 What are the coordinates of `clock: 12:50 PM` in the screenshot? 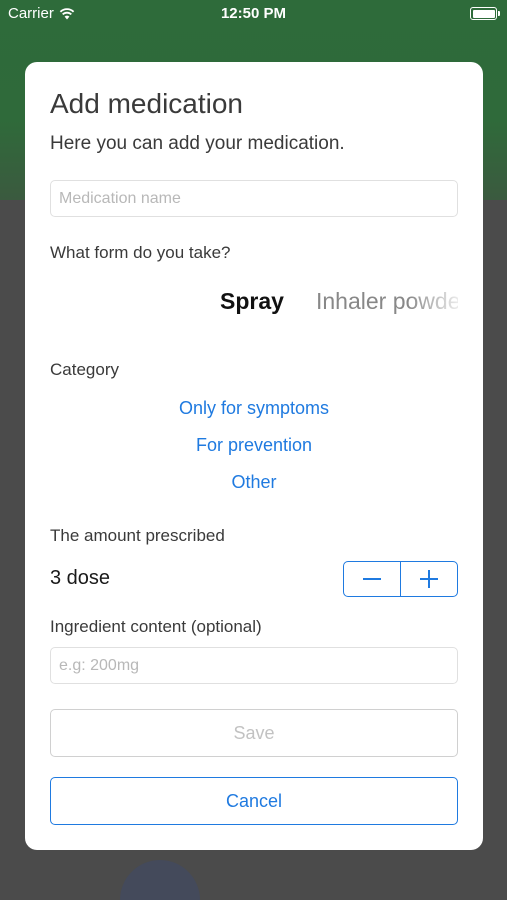 It's located at (253, 13).